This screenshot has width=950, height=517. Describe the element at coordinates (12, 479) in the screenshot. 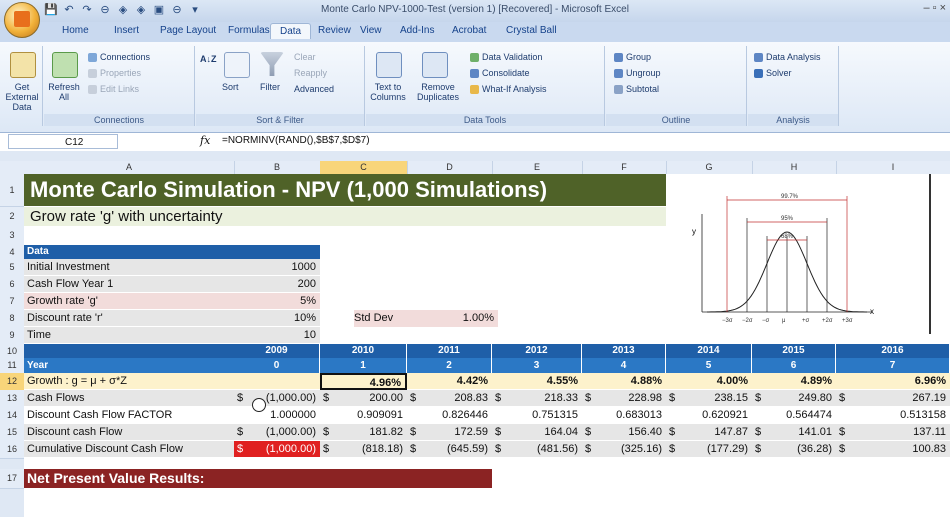

I see `row-header-17: 17` at that location.